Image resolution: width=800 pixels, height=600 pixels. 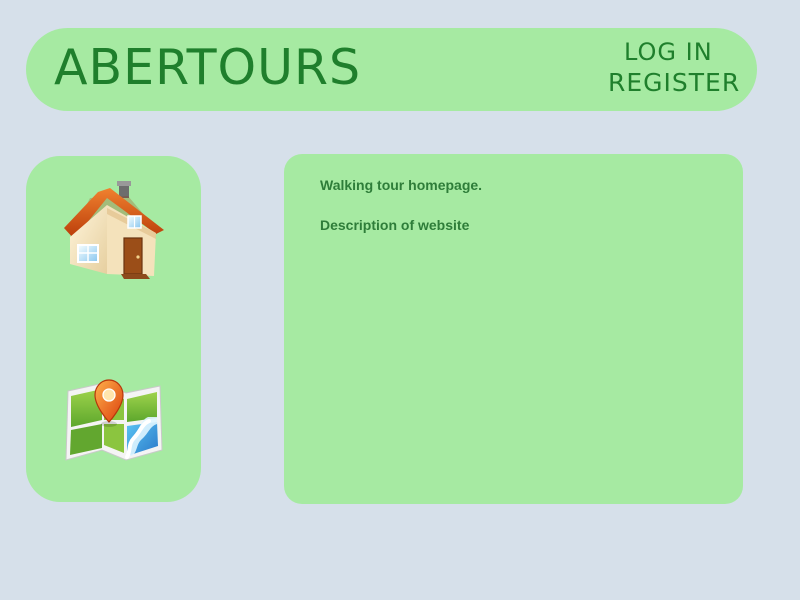 What do you see at coordinates (401, 185) in the screenshot?
I see `page-title: Walking tour homepage.` at bounding box center [401, 185].